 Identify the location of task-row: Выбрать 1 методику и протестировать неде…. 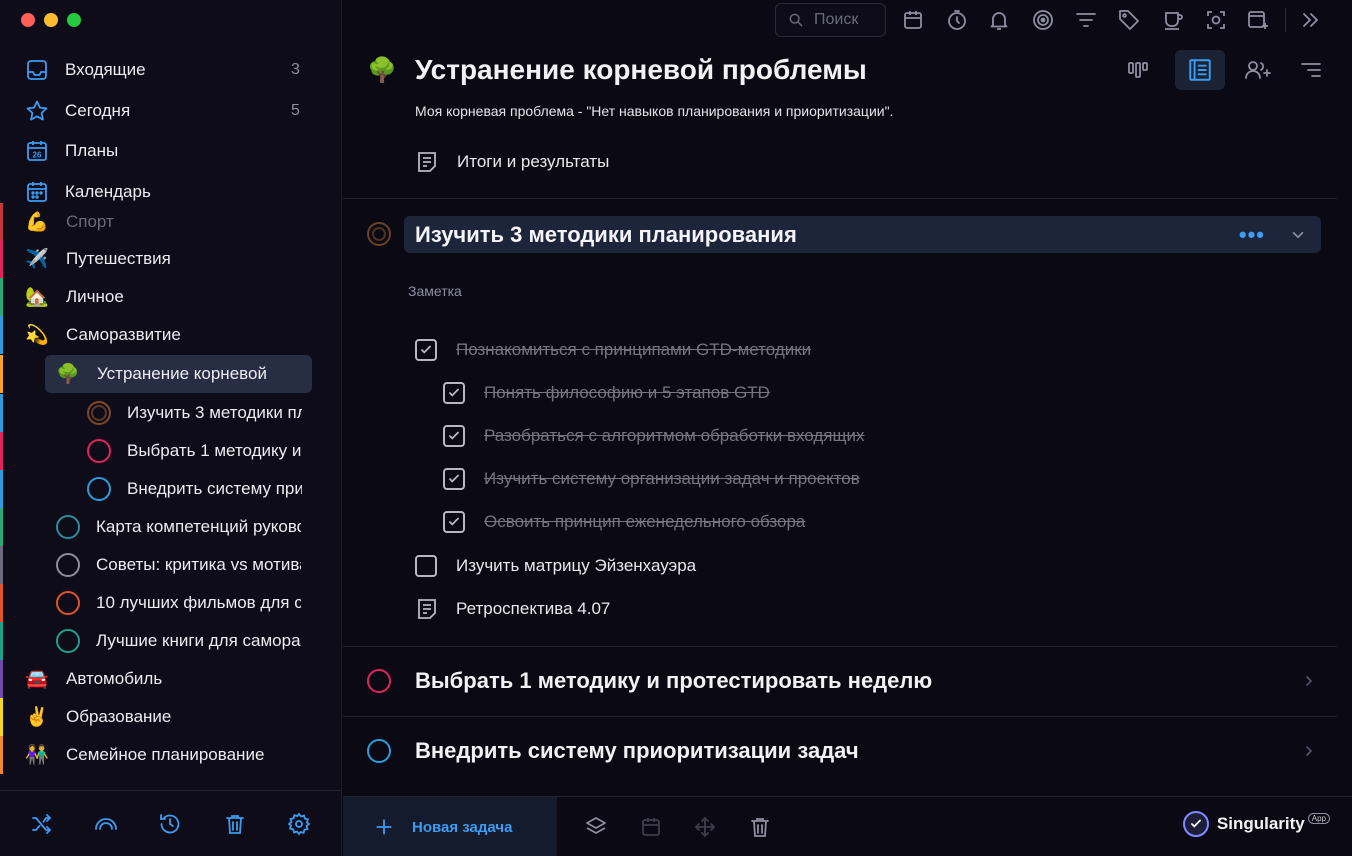
(844, 681).